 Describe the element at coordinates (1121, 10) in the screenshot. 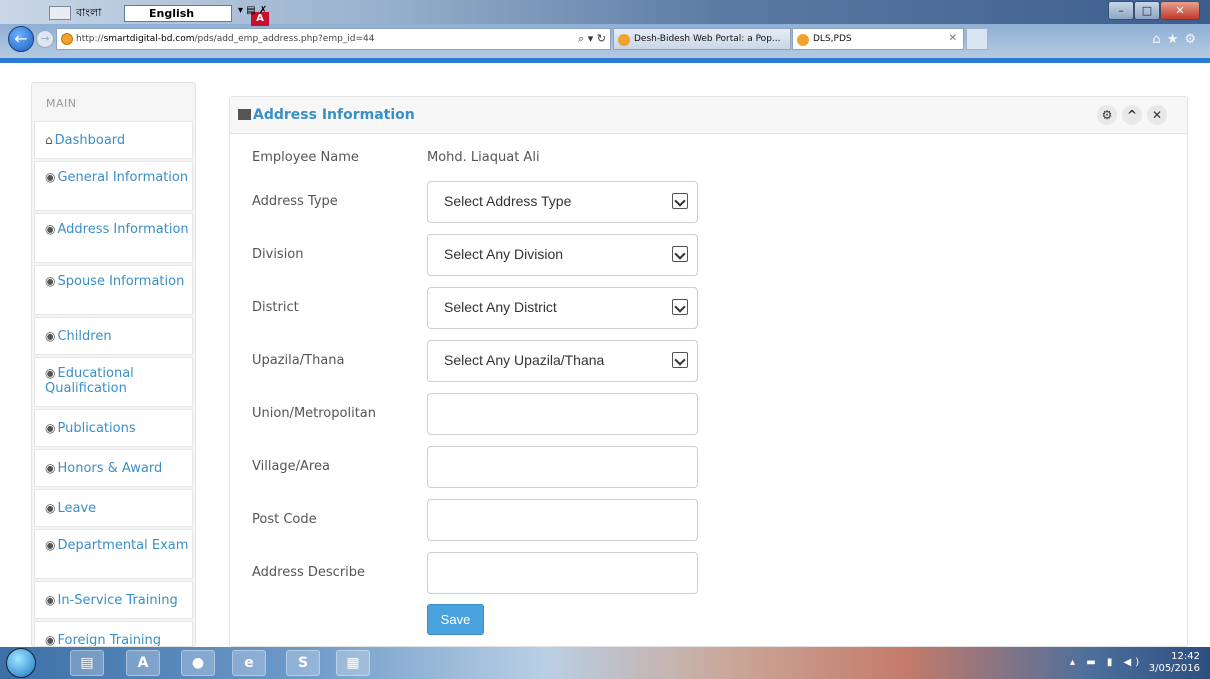

I see `minimize-button: –` at that location.